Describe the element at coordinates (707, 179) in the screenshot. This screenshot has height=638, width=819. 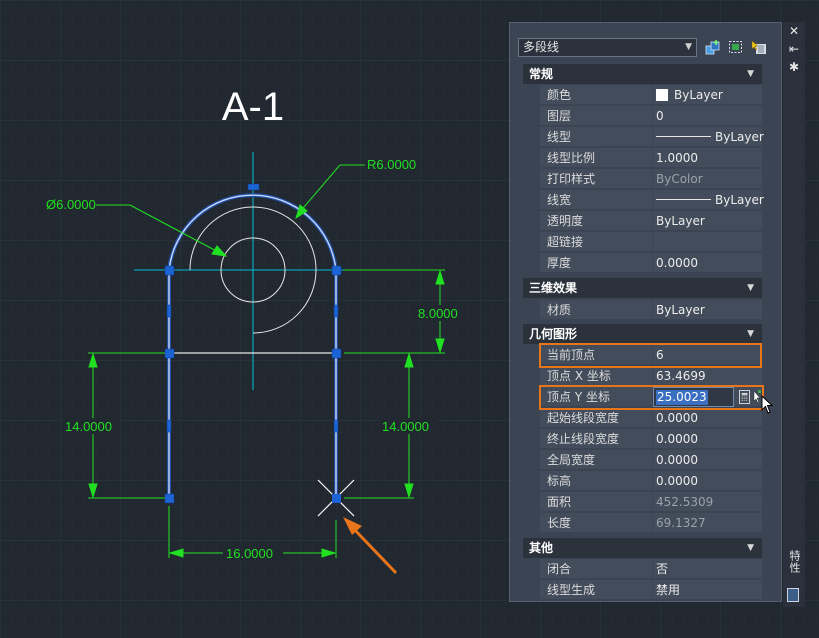
I see `property-value: ByColor` at that location.